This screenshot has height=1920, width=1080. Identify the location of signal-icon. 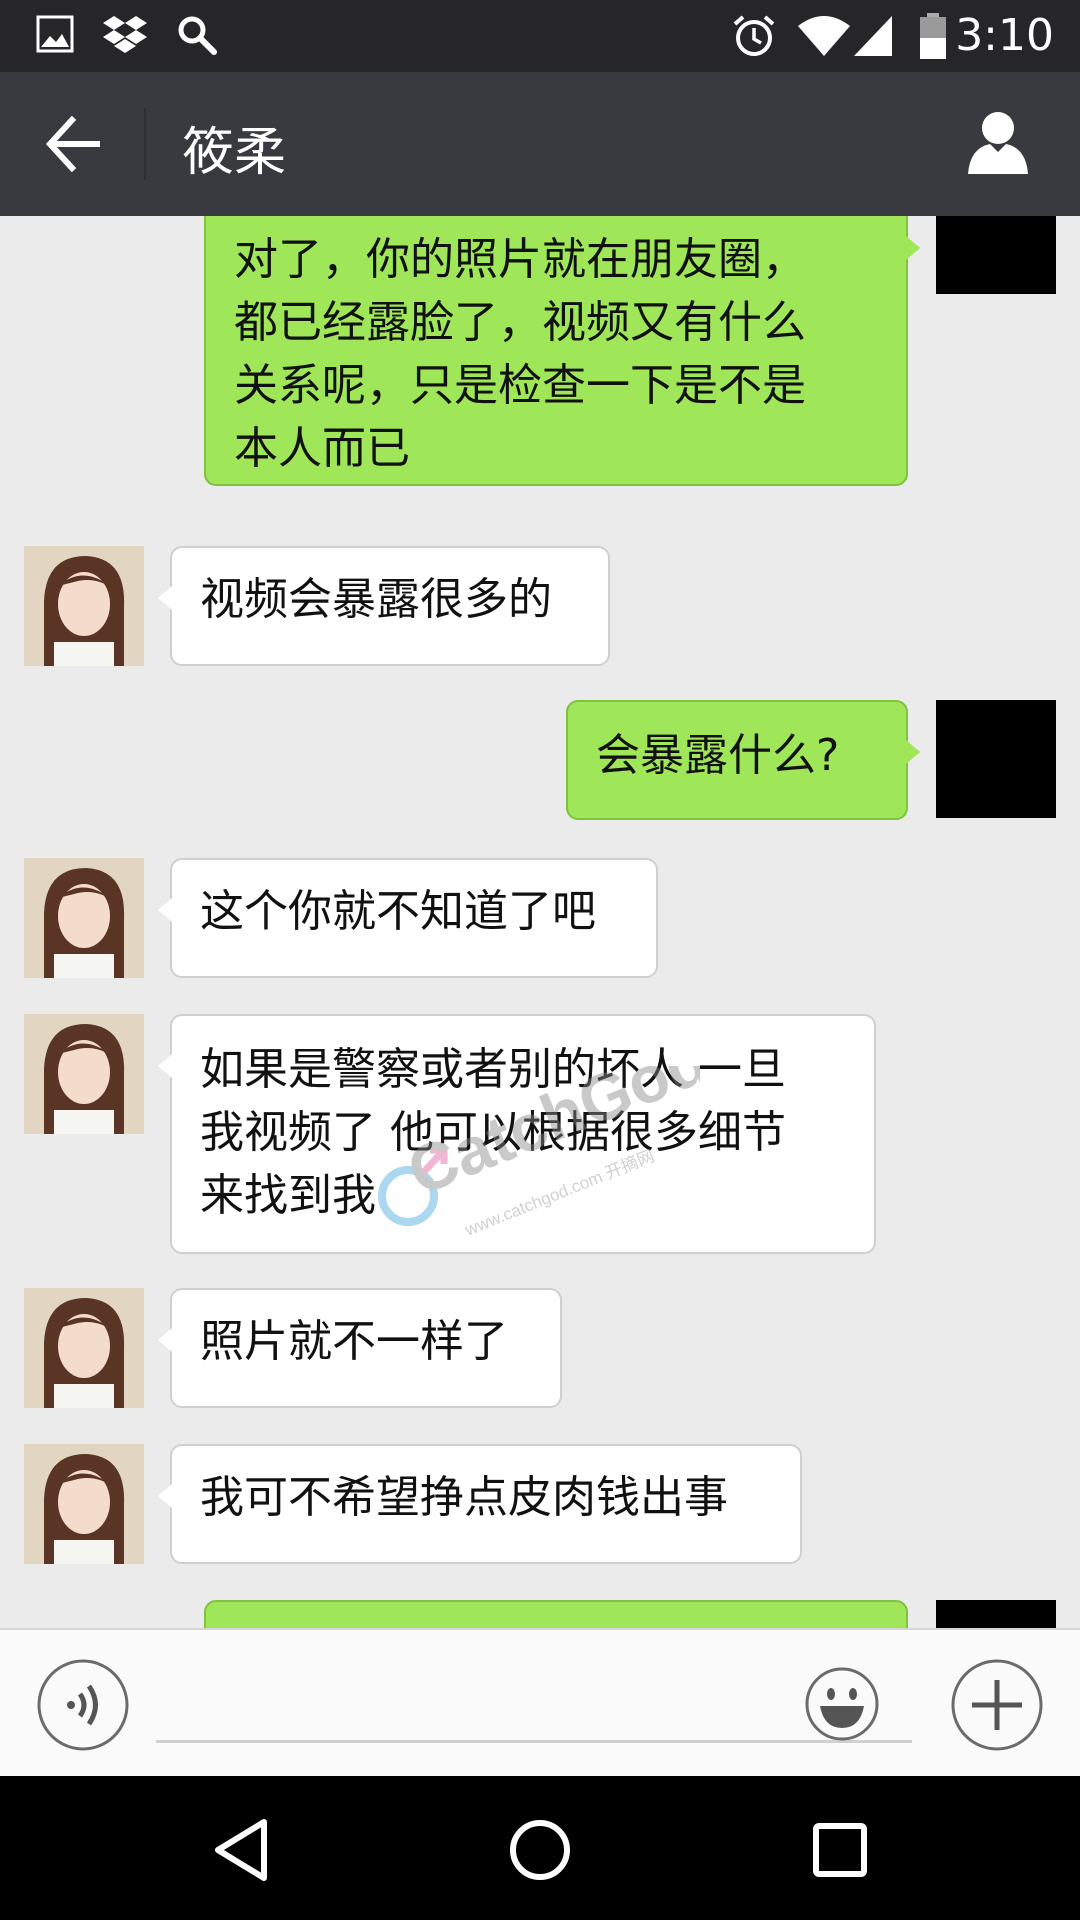
(873, 36).